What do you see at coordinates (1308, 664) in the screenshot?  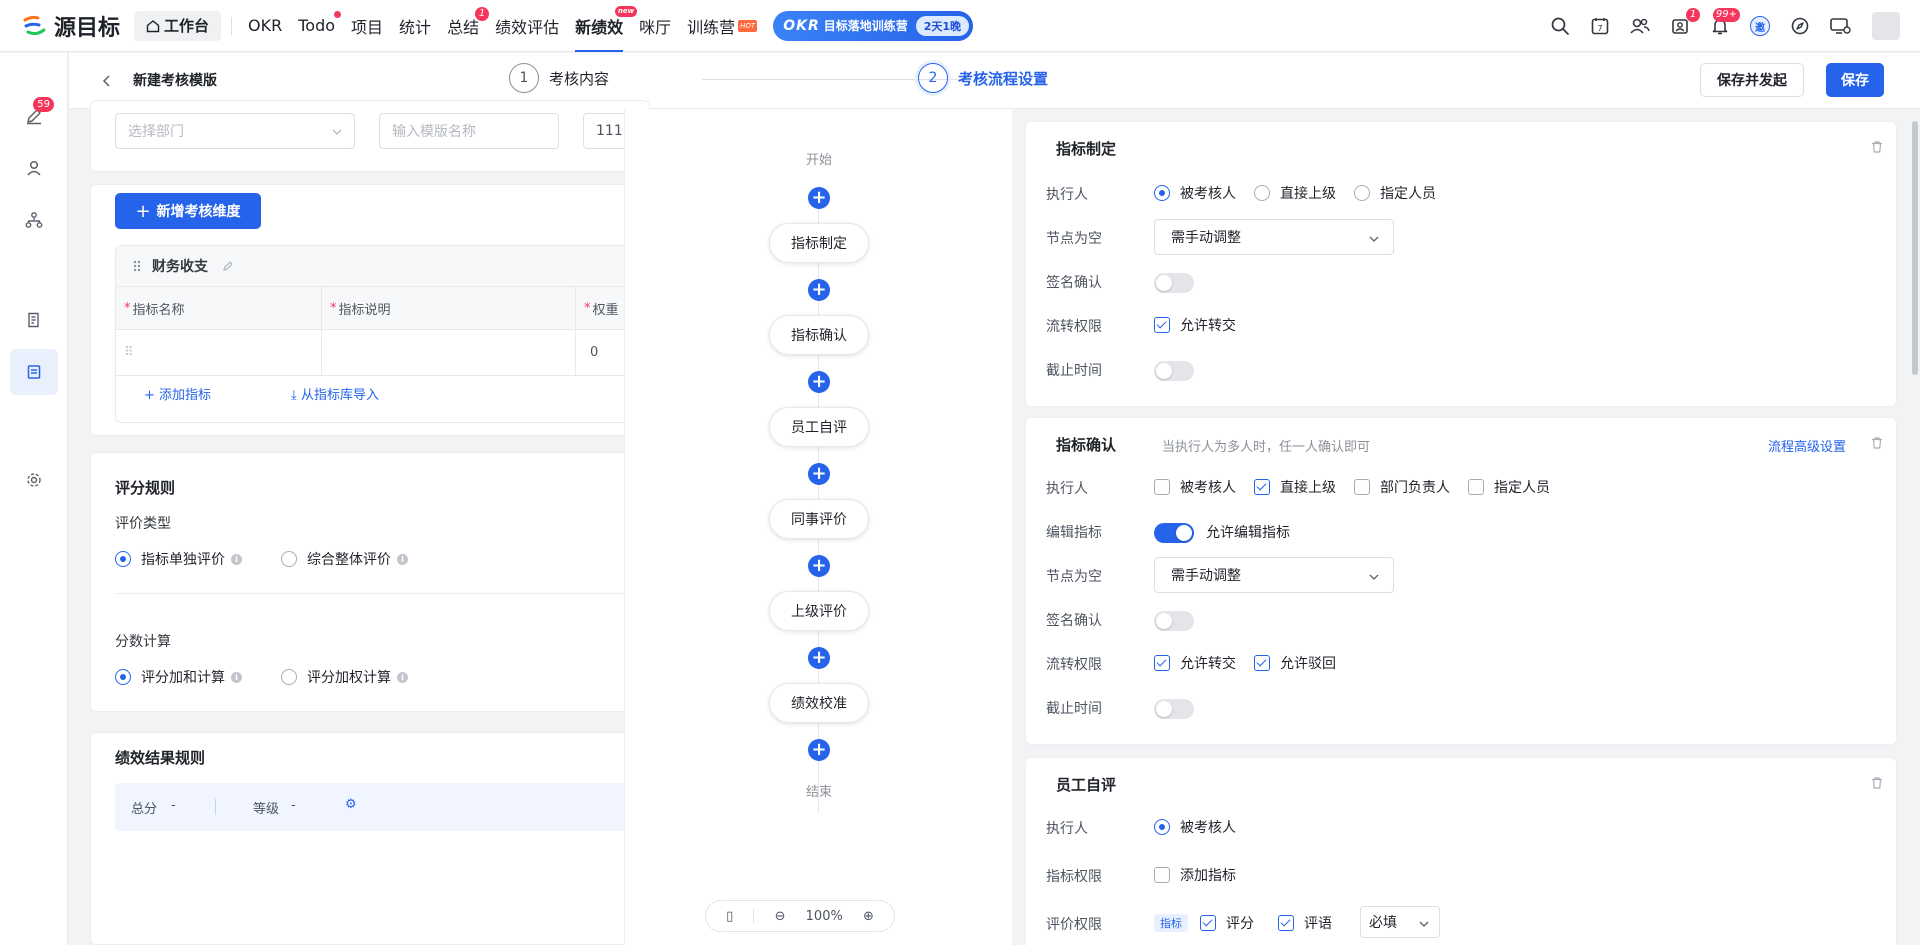 I see `allow-reject-label: 允许驳回` at bounding box center [1308, 664].